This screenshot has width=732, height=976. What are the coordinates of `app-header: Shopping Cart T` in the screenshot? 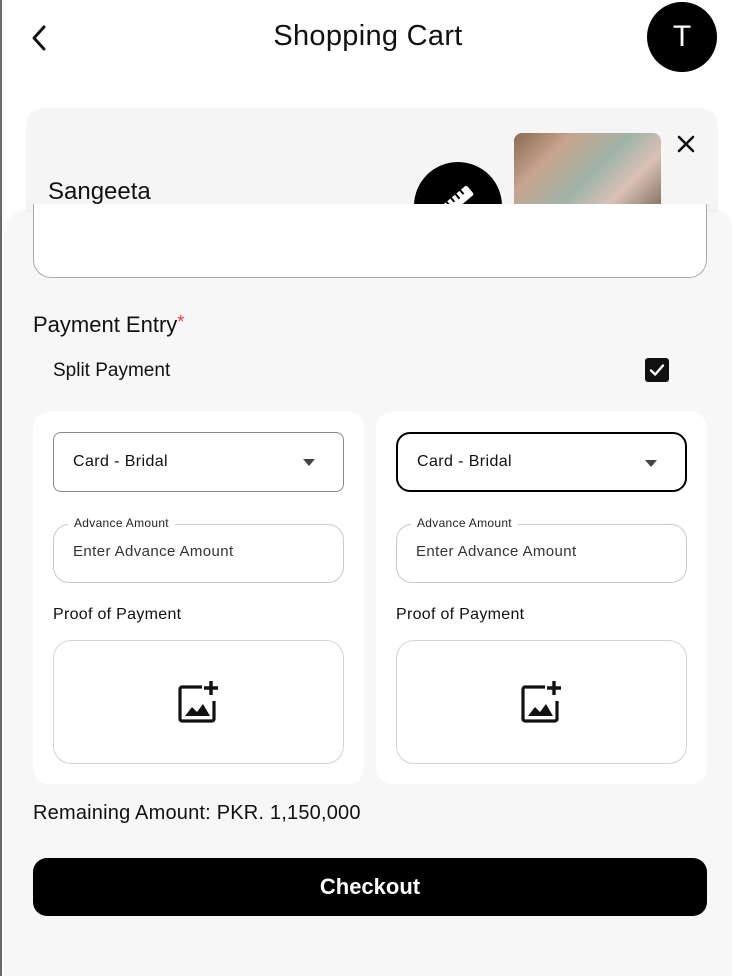 It's located at (367, 40).